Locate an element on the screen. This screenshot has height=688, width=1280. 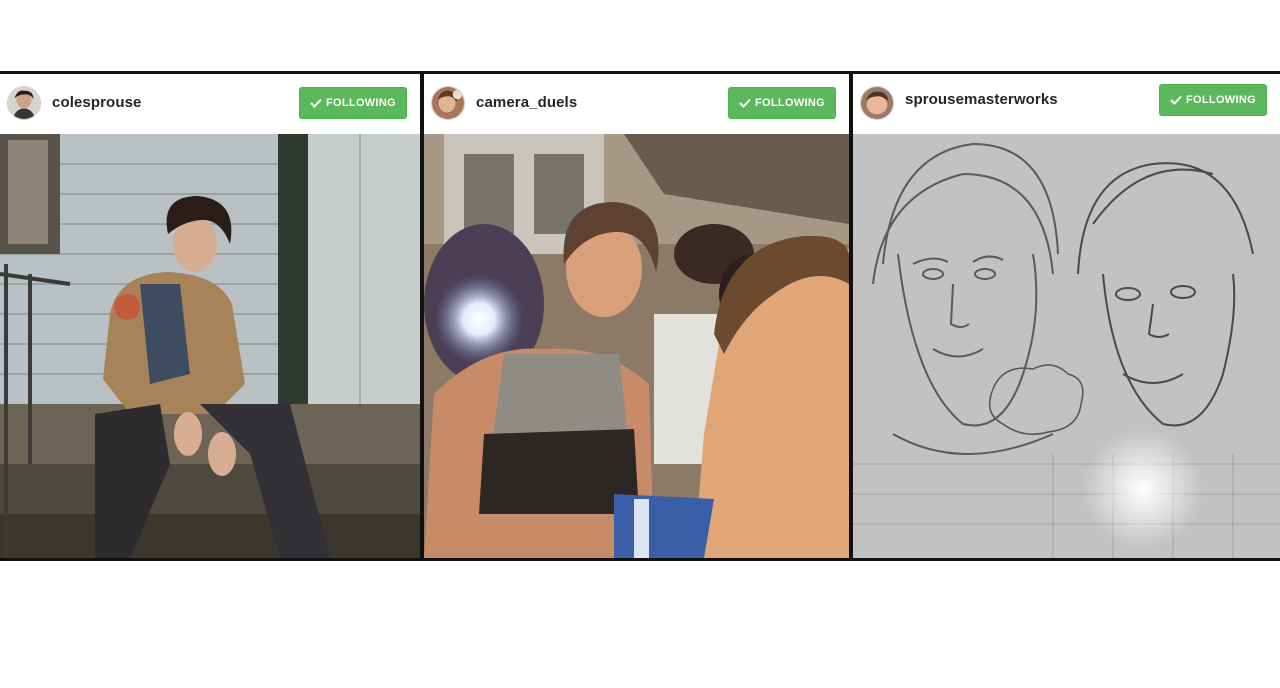
username: camera_duels is located at coordinates (526, 102).